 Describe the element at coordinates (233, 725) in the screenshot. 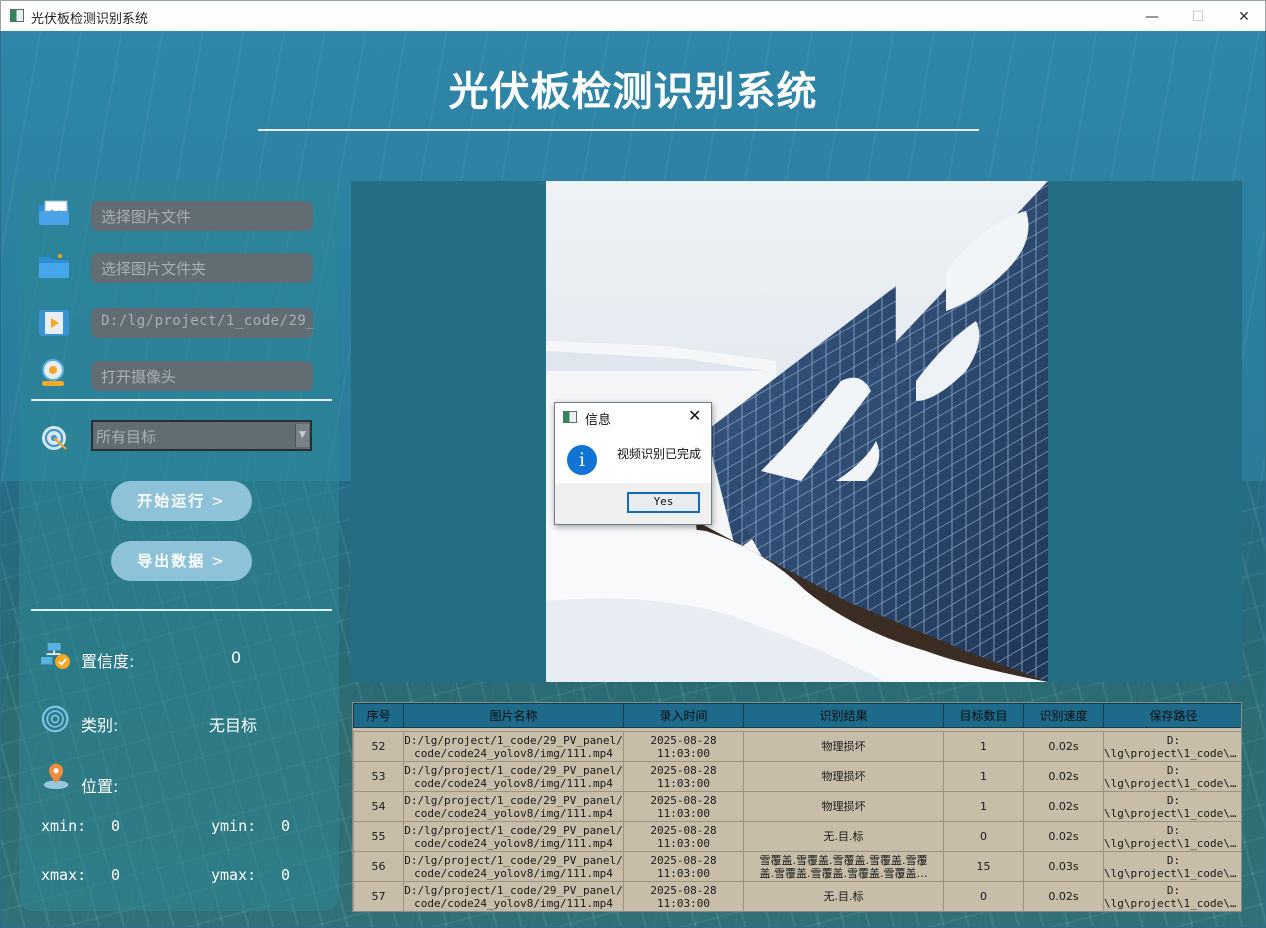

I see `class-value: 无目标` at that location.